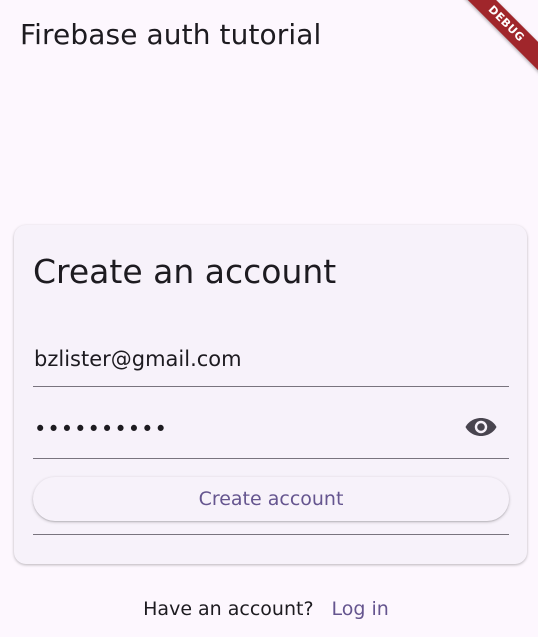 This screenshot has width=538, height=637. I want to click on eye-icon, so click(481, 427).